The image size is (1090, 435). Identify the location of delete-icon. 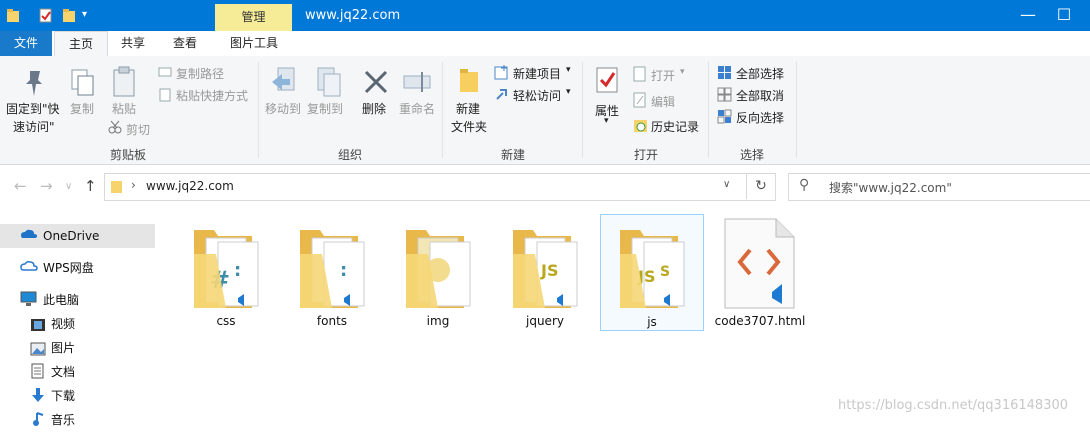
(376, 83).